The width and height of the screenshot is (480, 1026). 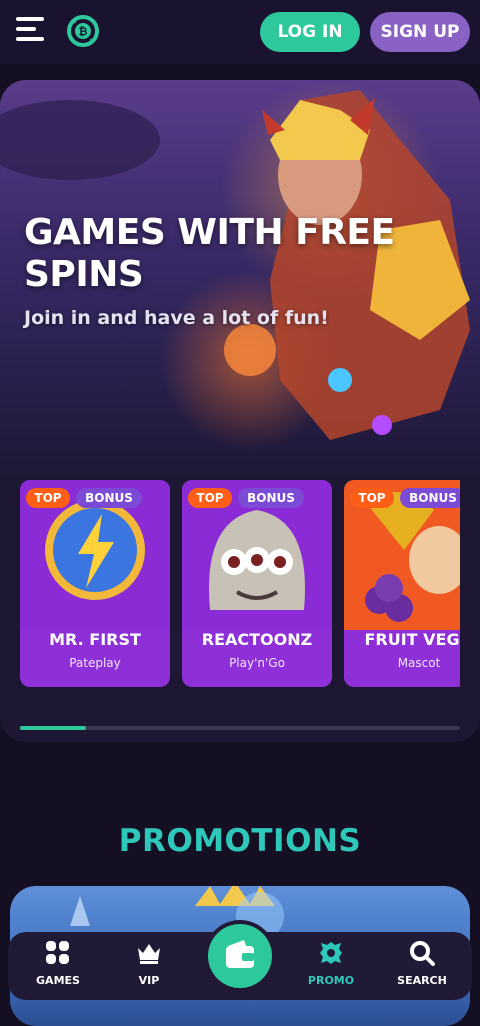 I want to click on carousel-scrollbar, so click(x=240, y=728).